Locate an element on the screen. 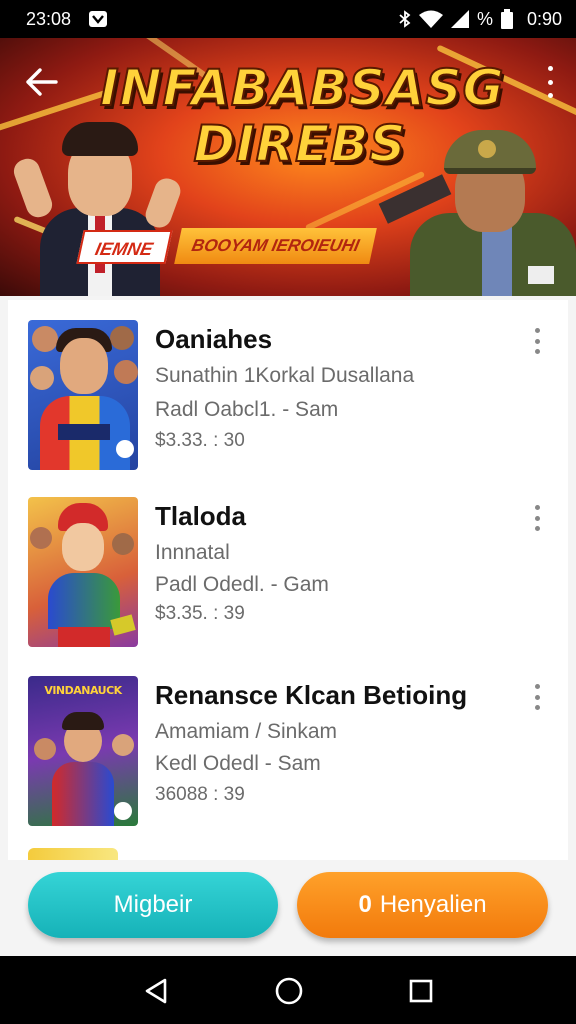 Image resolution: width=576 pixels, height=1024 pixels. system-navigation-bar is located at coordinates (288, 991).